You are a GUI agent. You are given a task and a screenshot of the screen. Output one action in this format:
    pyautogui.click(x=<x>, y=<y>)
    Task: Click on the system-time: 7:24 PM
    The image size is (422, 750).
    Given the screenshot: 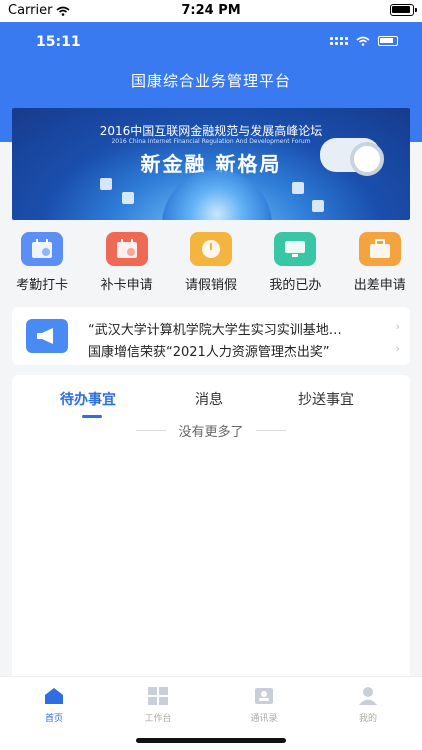 What is the action you would take?
    pyautogui.click(x=211, y=10)
    